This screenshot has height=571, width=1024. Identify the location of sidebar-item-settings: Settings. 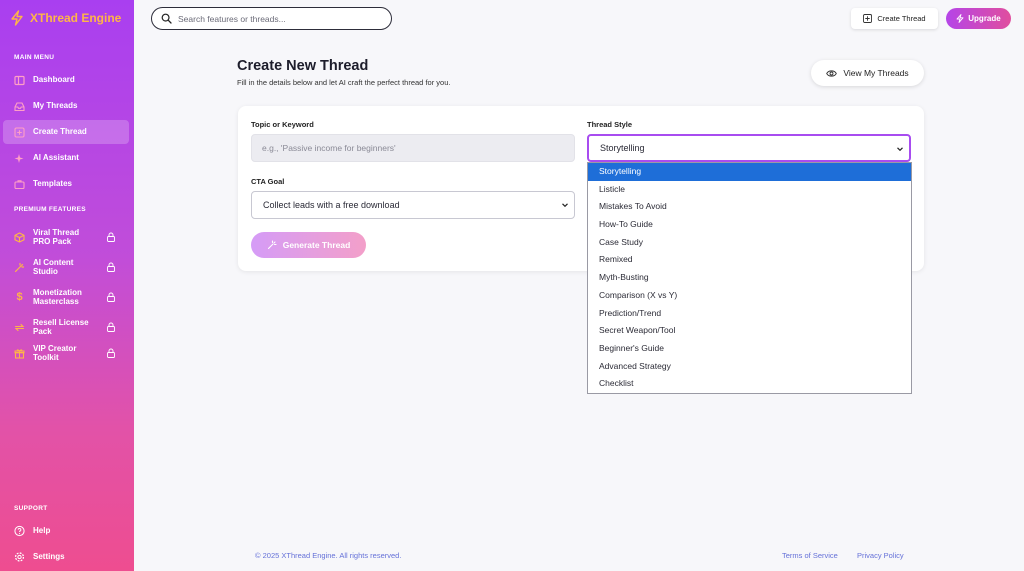
(66, 557).